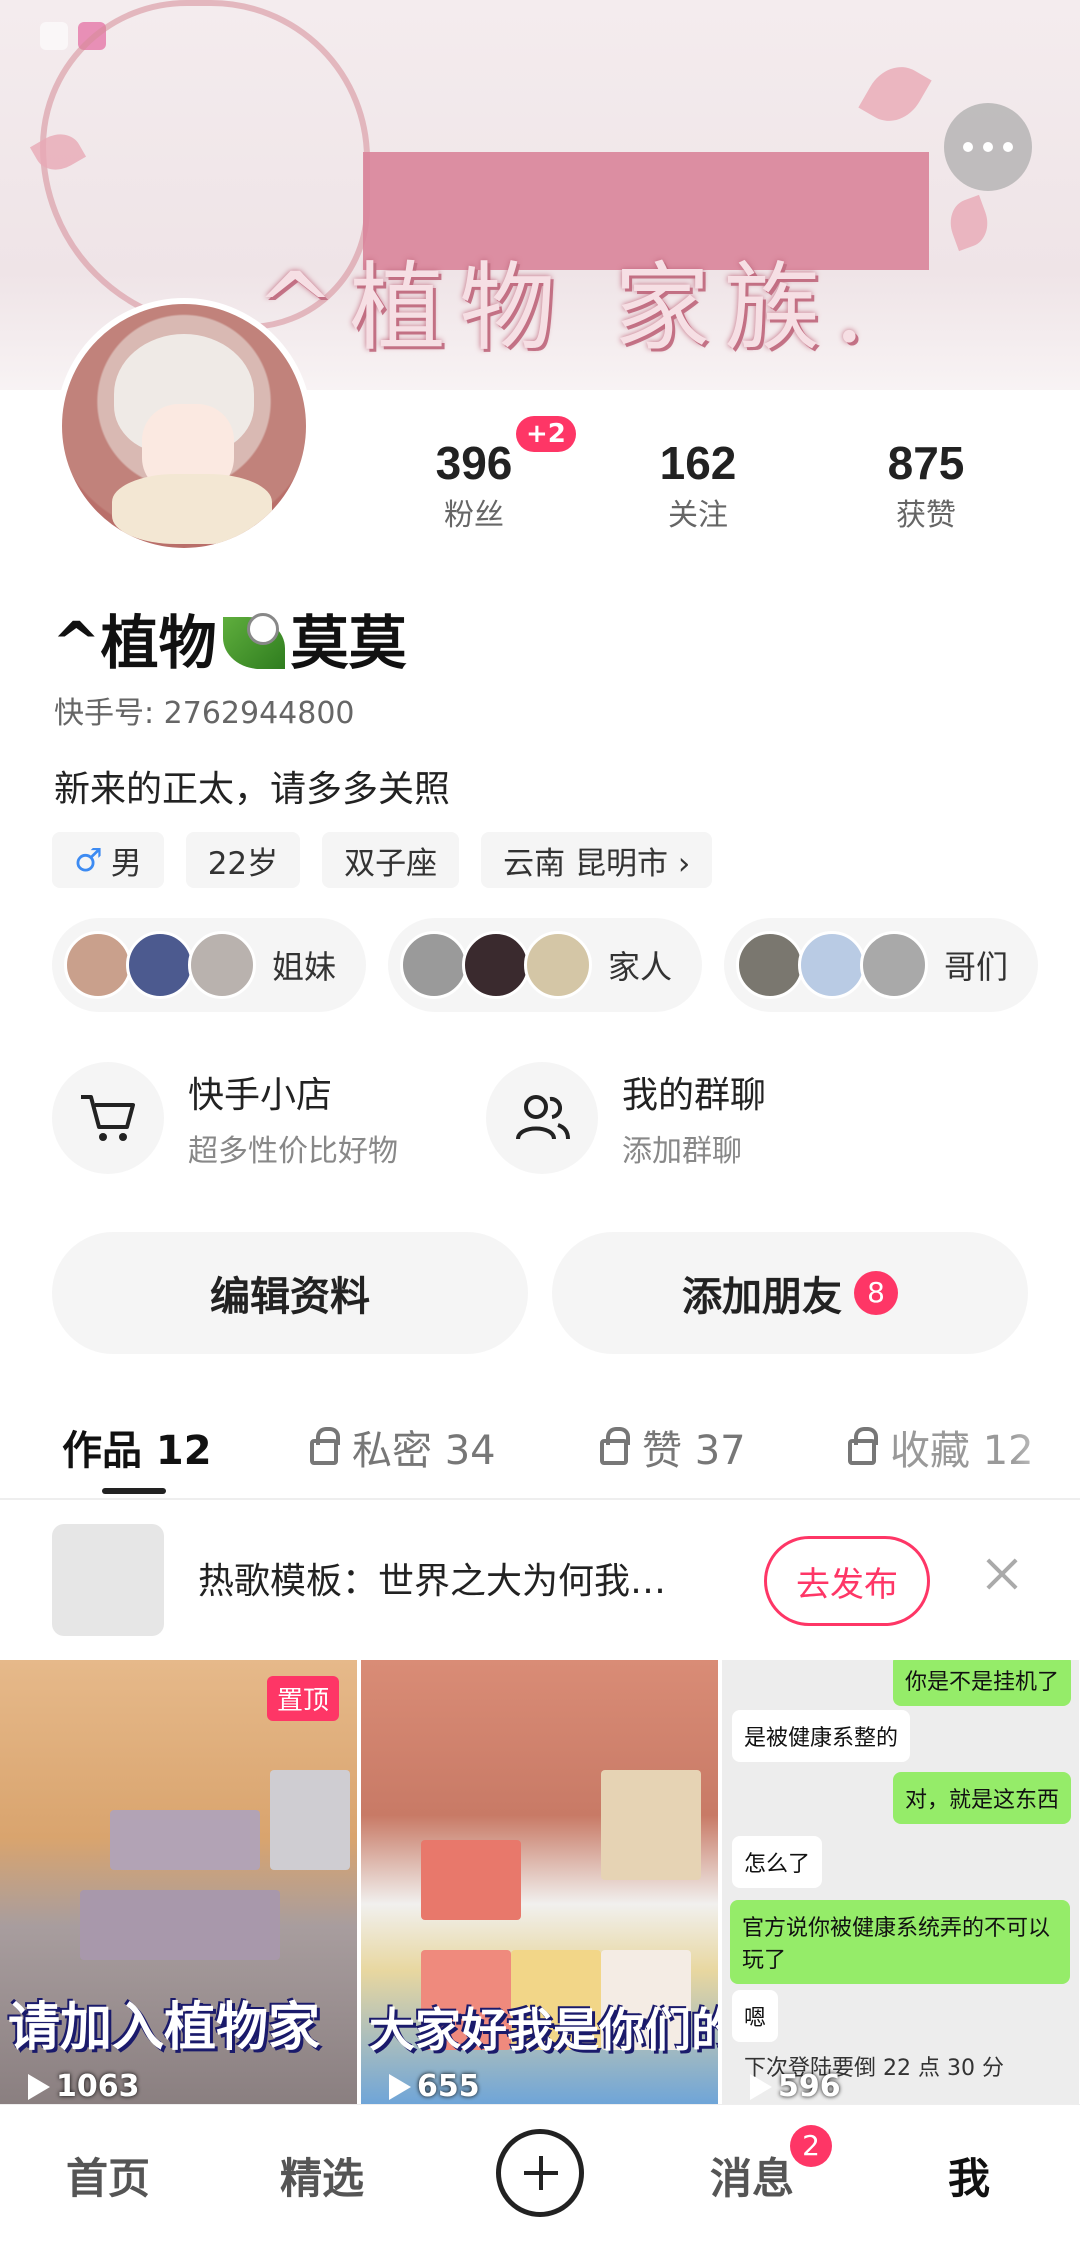 The image size is (1080, 2244). What do you see at coordinates (108, 1580) in the screenshot?
I see `template-thumbnail` at bounding box center [108, 1580].